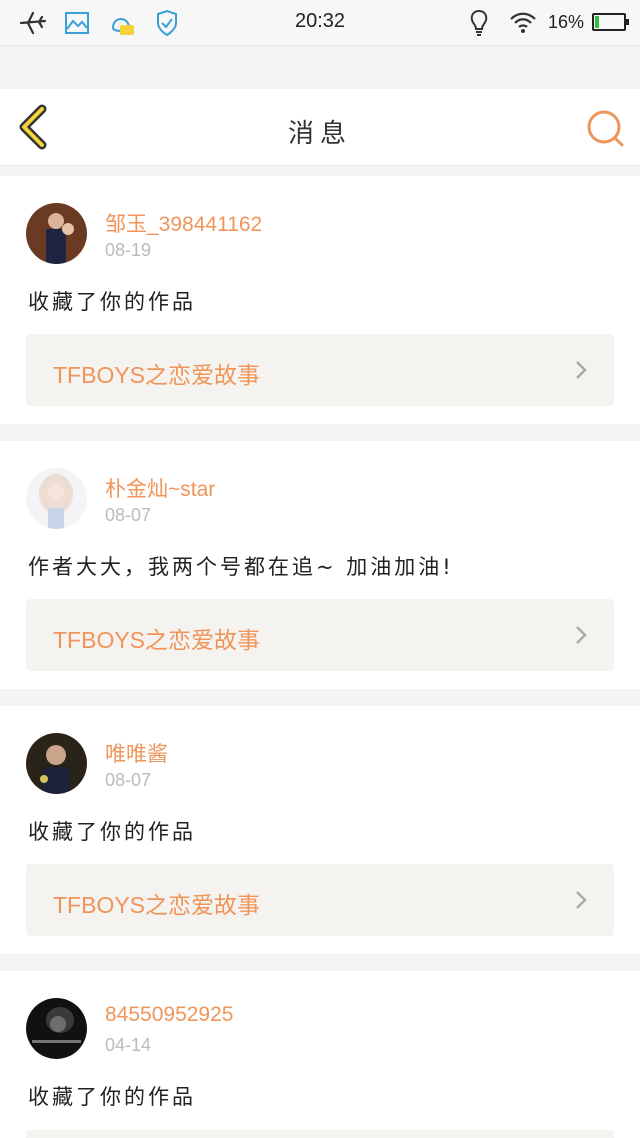 Image resolution: width=640 pixels, height=1138 pixels. Describe the element at coordinates (241, 567) in the screenshot. I see `message-text: 作者大大，我两个号都在追~ 加油加油!` at that location.